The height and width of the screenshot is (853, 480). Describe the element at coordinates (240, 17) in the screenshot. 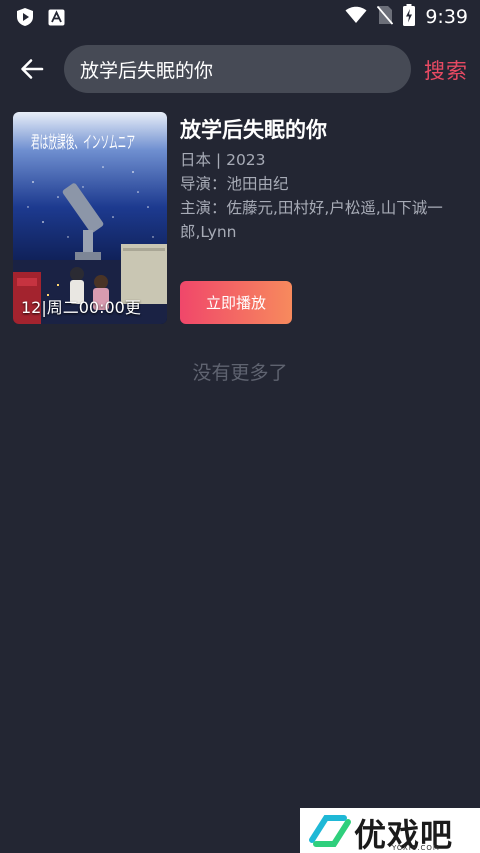

I see `status-bar: 9:39` at that location.